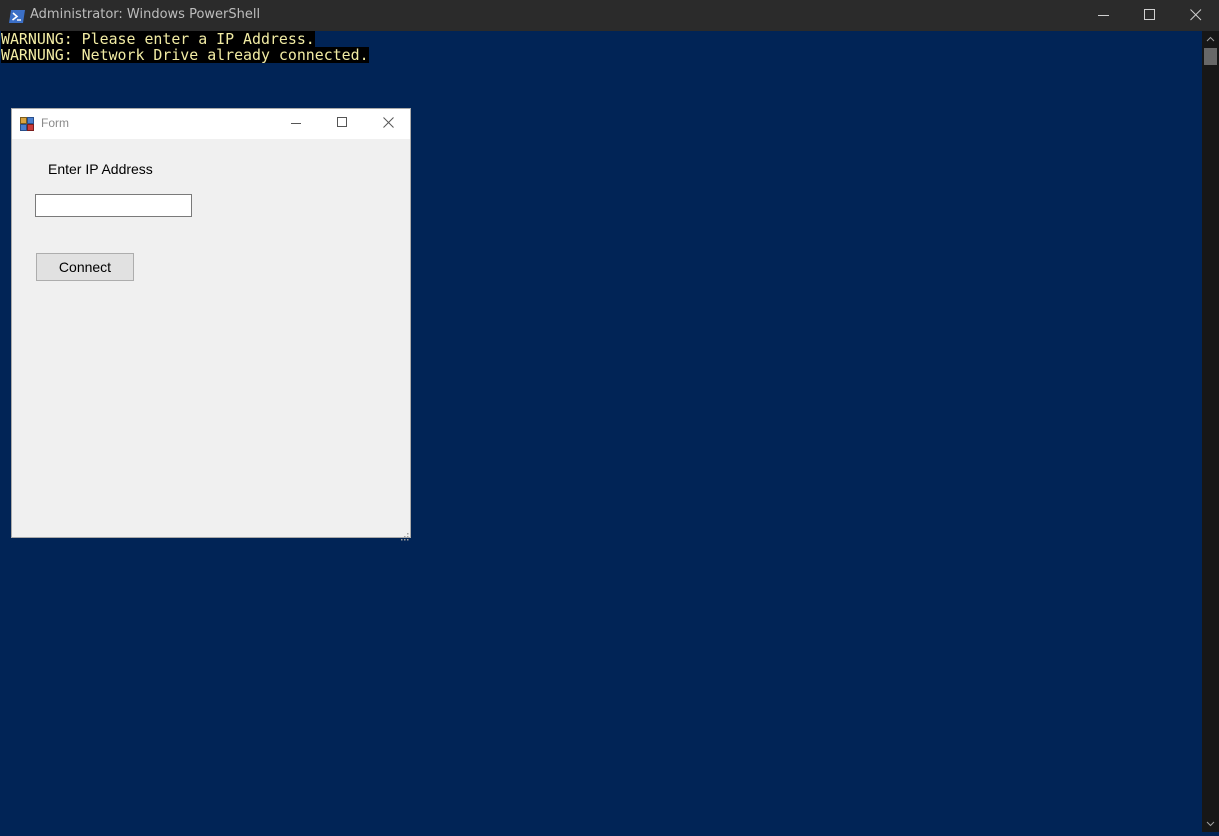 The height and width of the screenshot is (836, 1219). I want to click on close-button, so click(1196, 15).